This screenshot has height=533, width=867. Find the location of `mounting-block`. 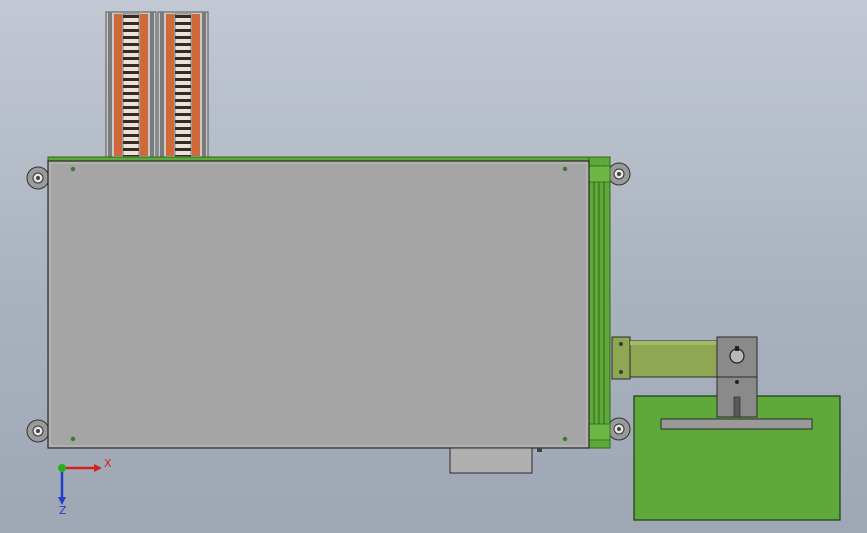

mounting-block is located at coordinates (737, 357).